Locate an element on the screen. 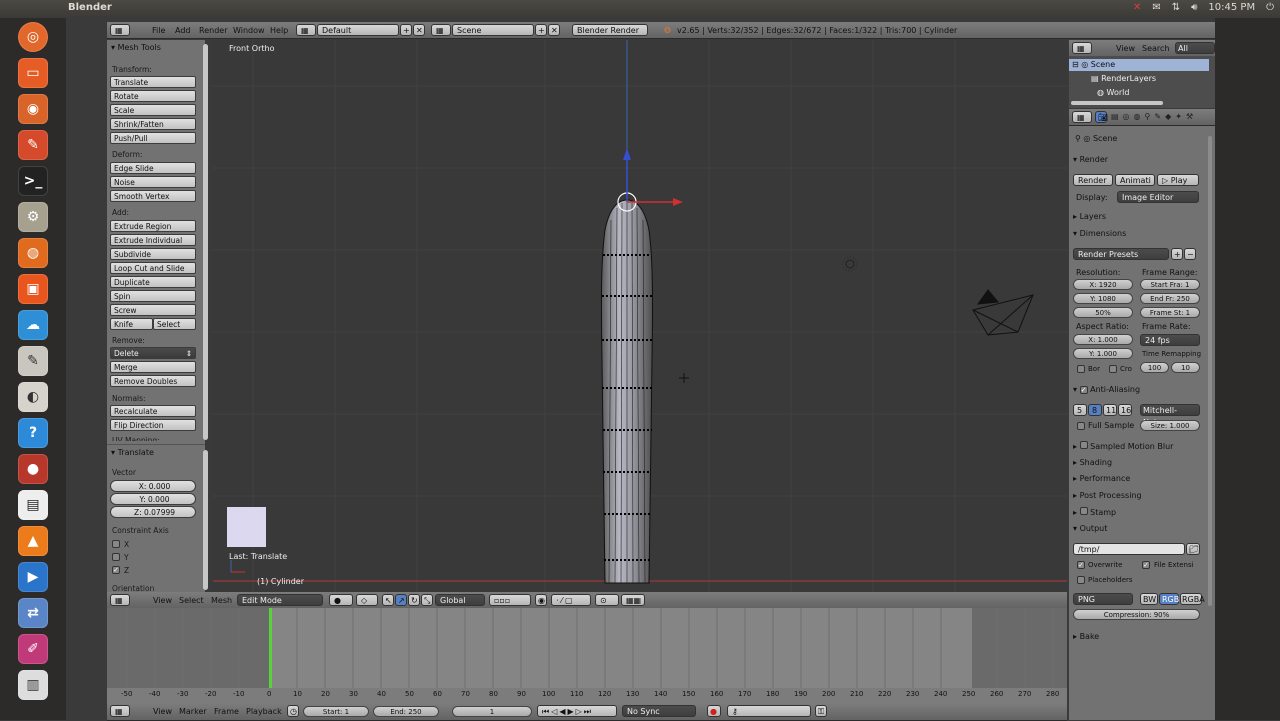 The height and width of the screenshot is (721, 1280). outliner-row-world: ◍ World is located at coordinates (1113, 92).